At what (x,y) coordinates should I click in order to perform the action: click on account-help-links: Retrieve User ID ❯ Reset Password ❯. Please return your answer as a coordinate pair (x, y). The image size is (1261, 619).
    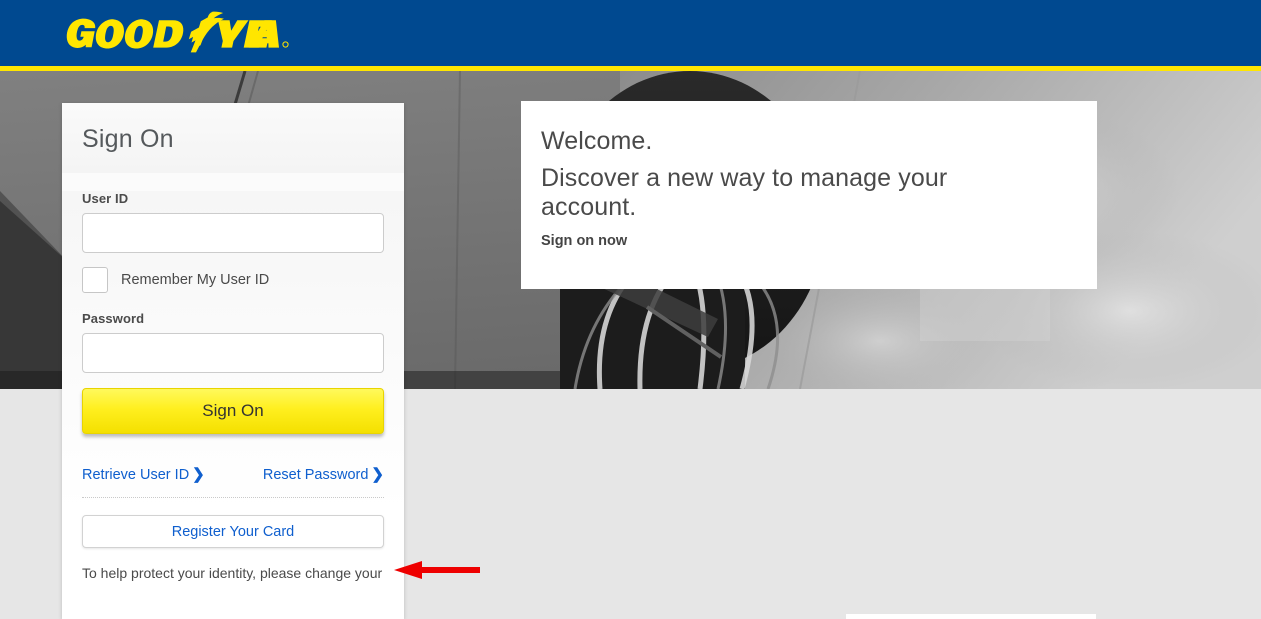
    Looking at the image, I should click on (233, 474).